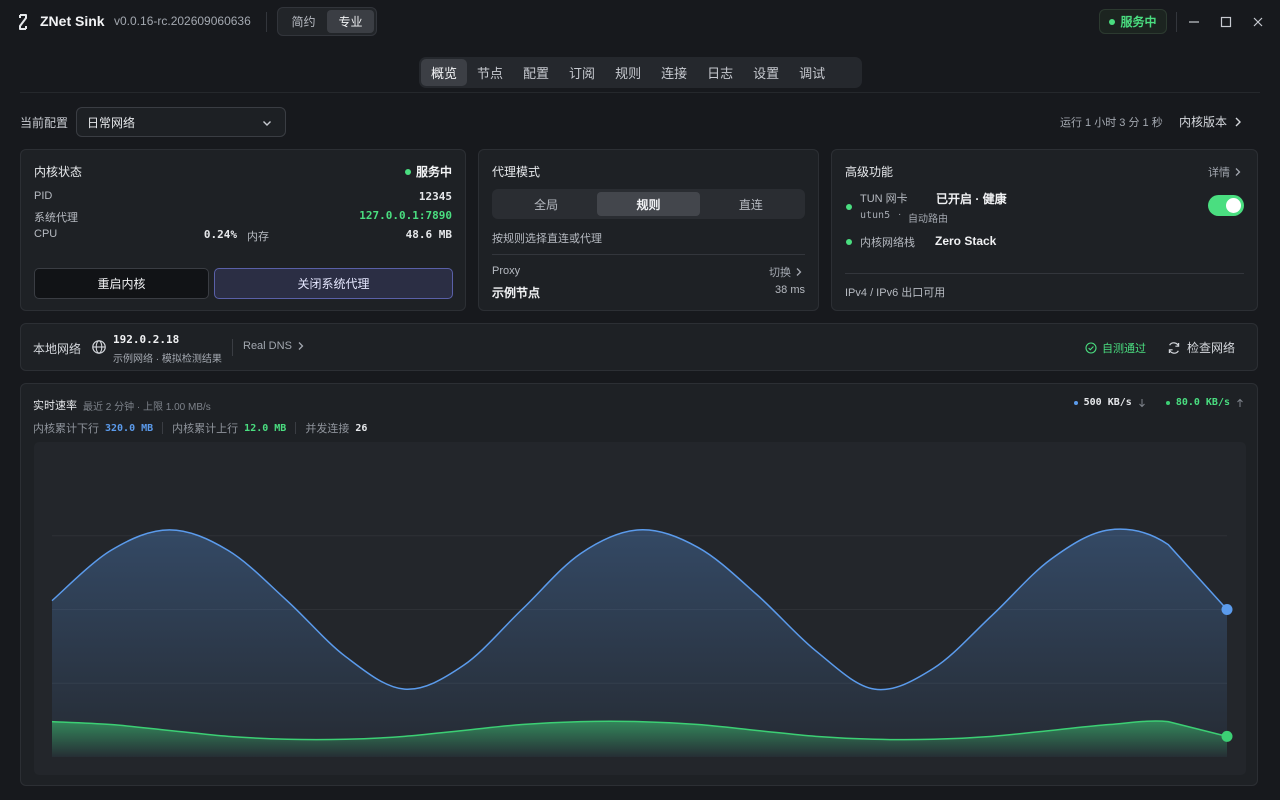  Describe the element at coordinates (849, 207) in the screenshot. I see `tun-status-dot-icon` at that location.